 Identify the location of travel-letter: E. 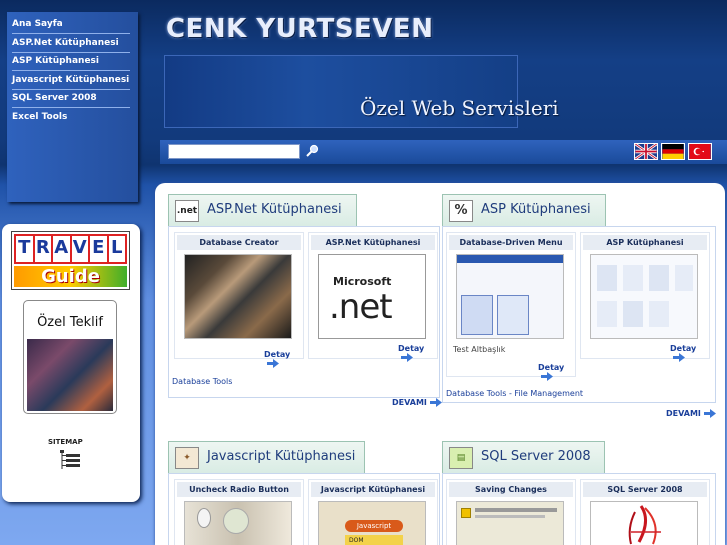
(98, 249).